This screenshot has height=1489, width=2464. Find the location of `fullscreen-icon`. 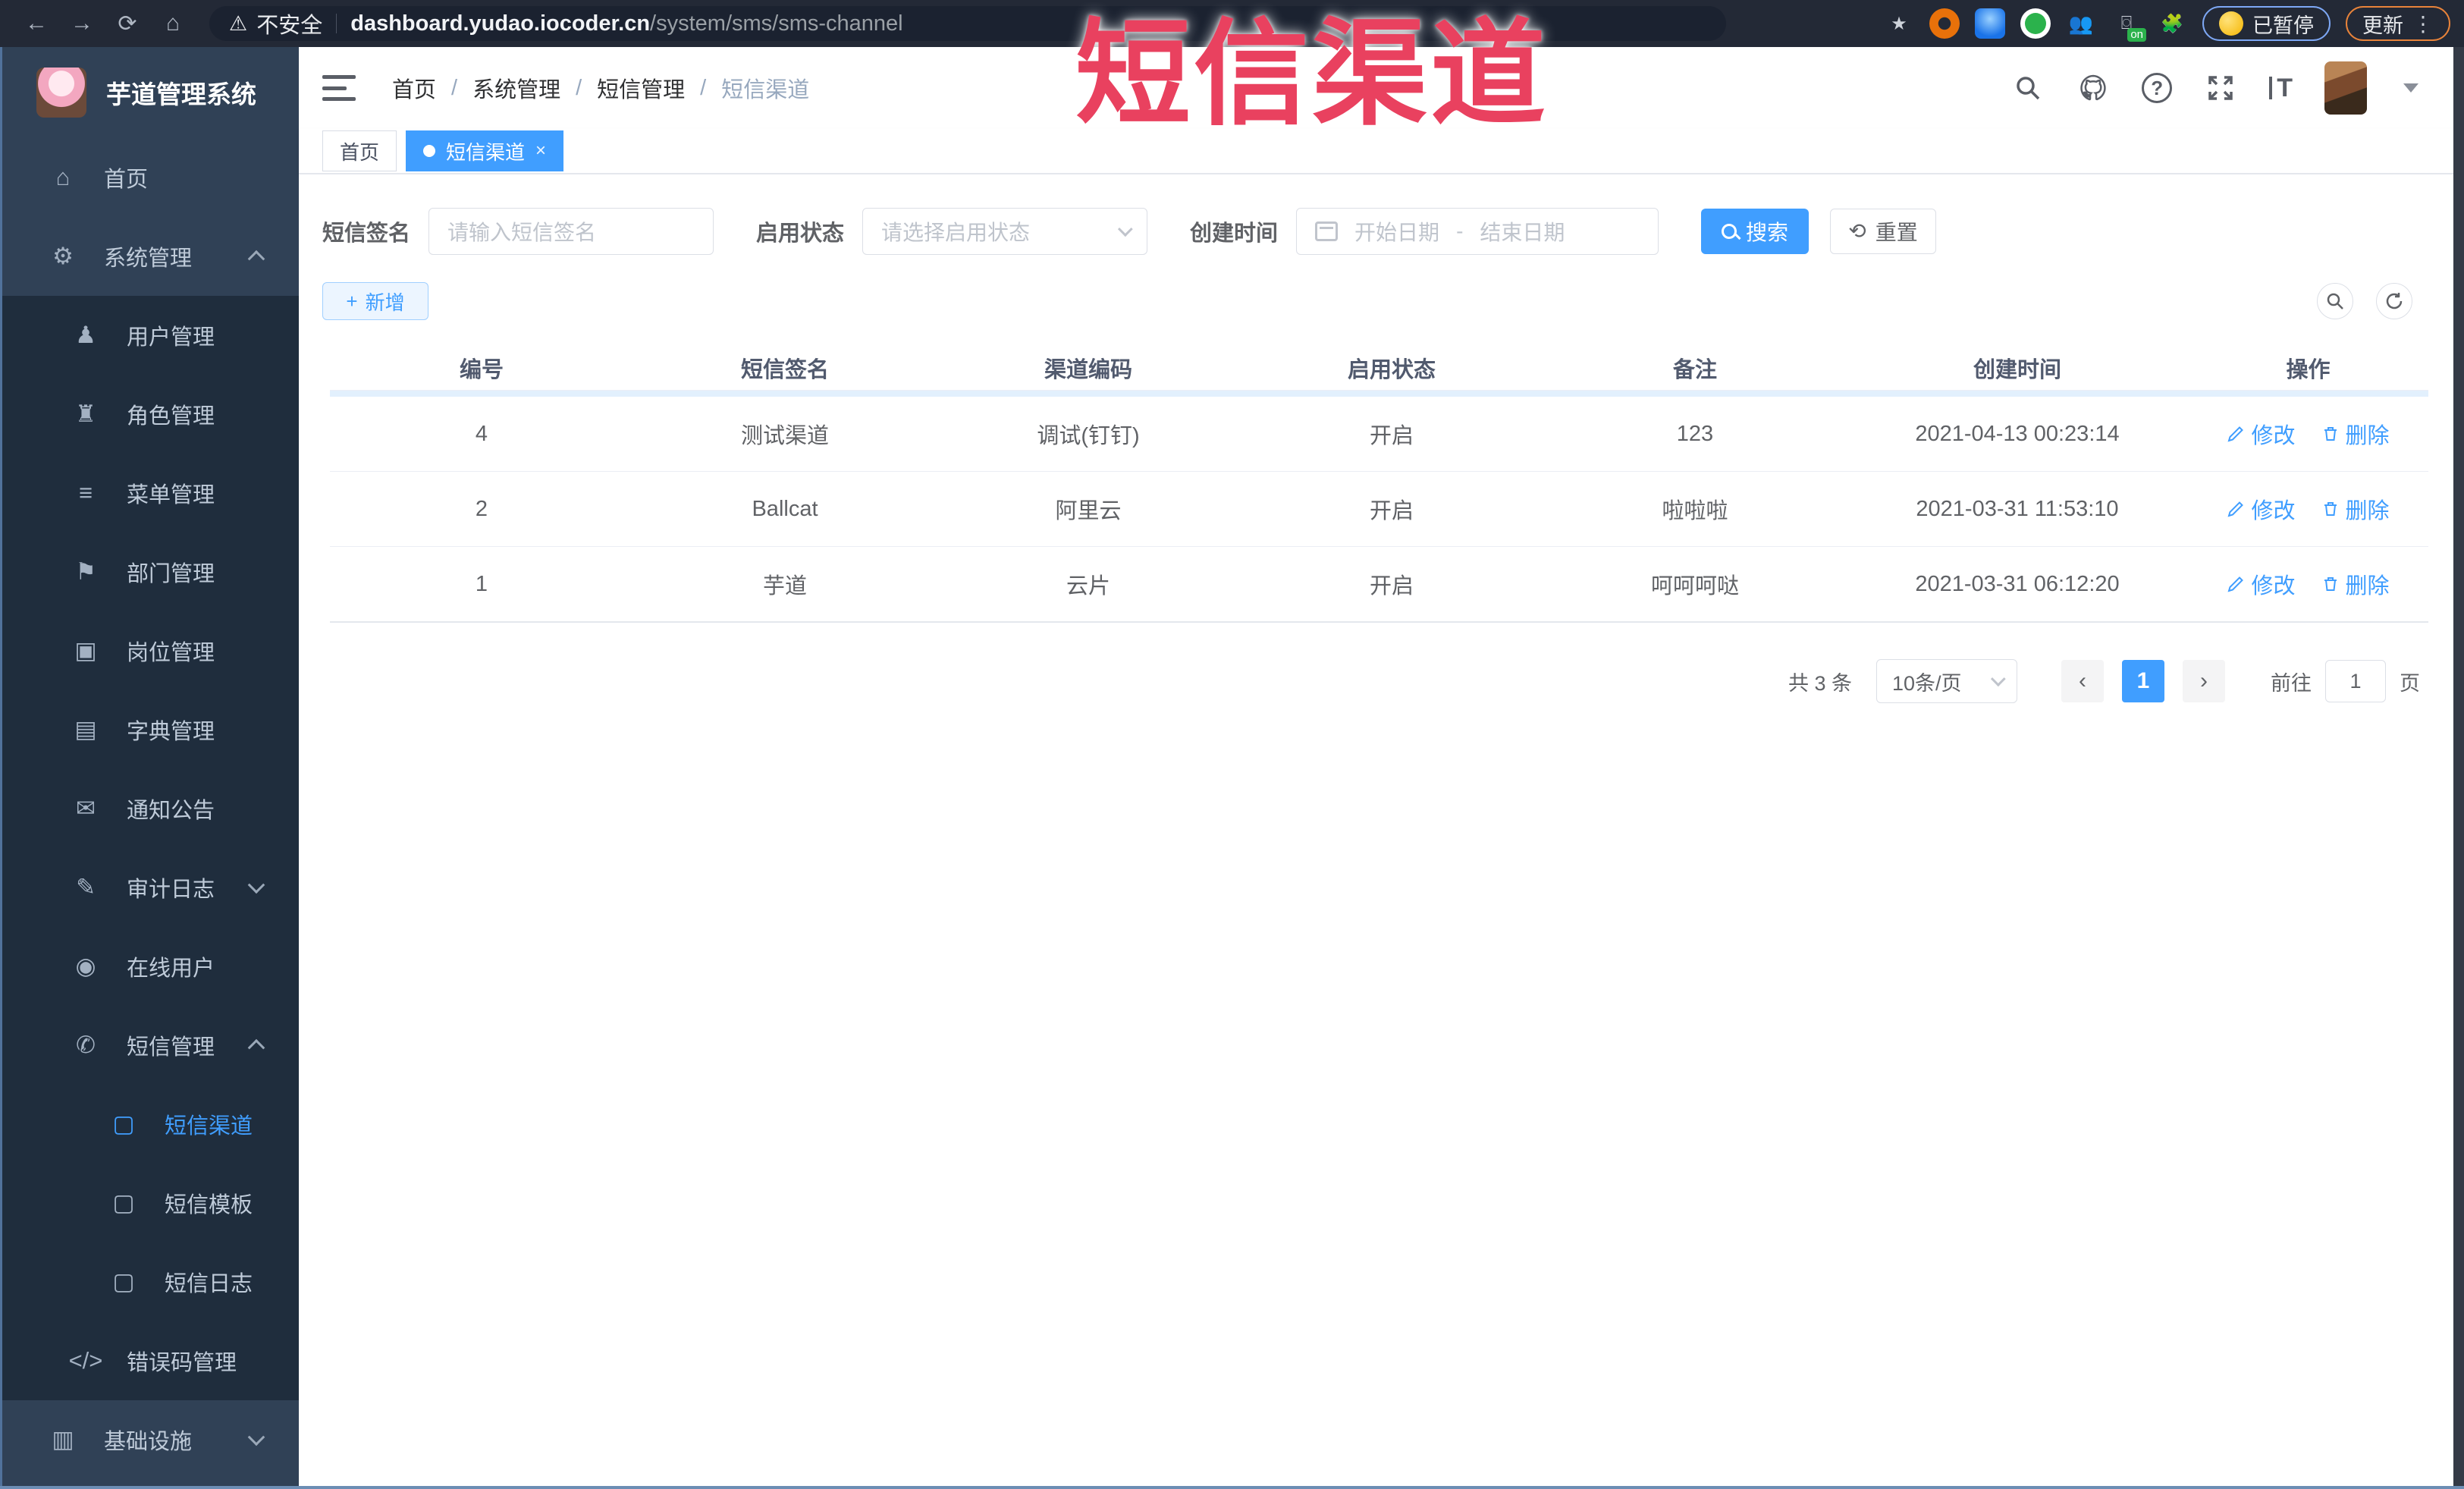

fullscreen-icon is located at coordinates (2220, 88).